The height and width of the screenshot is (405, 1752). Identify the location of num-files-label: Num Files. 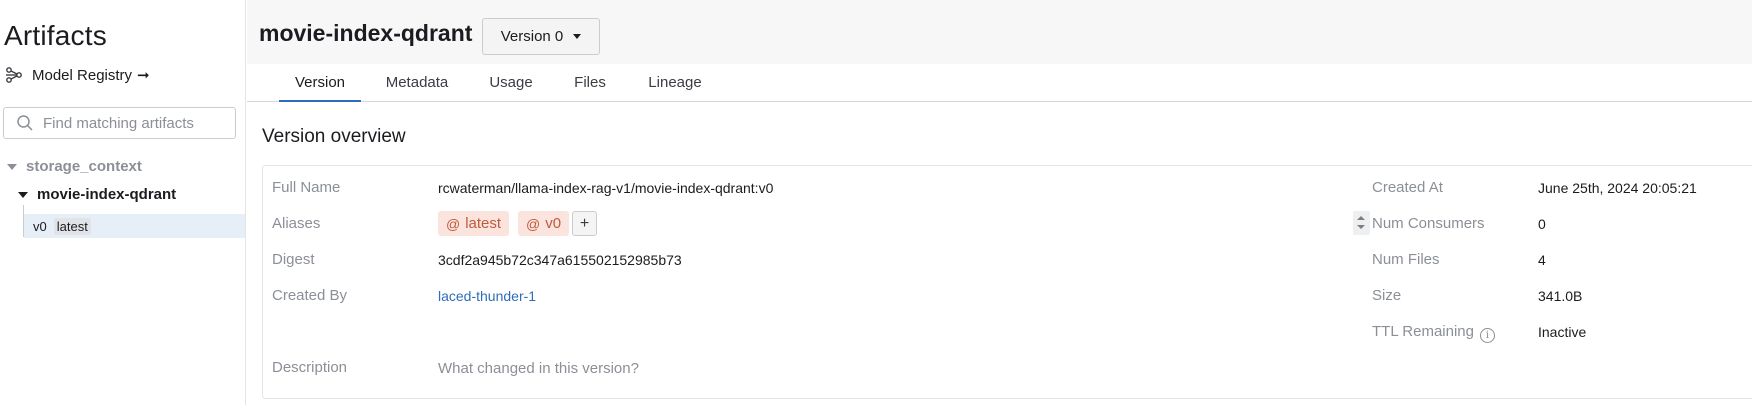
(1406, 259).